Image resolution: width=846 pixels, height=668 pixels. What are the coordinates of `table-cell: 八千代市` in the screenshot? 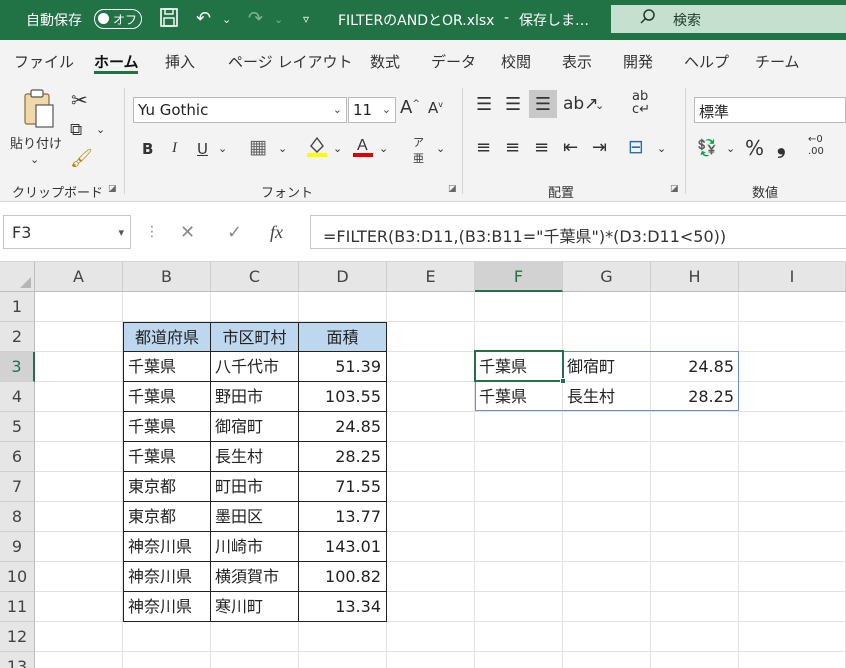 It's located at (255, 367).